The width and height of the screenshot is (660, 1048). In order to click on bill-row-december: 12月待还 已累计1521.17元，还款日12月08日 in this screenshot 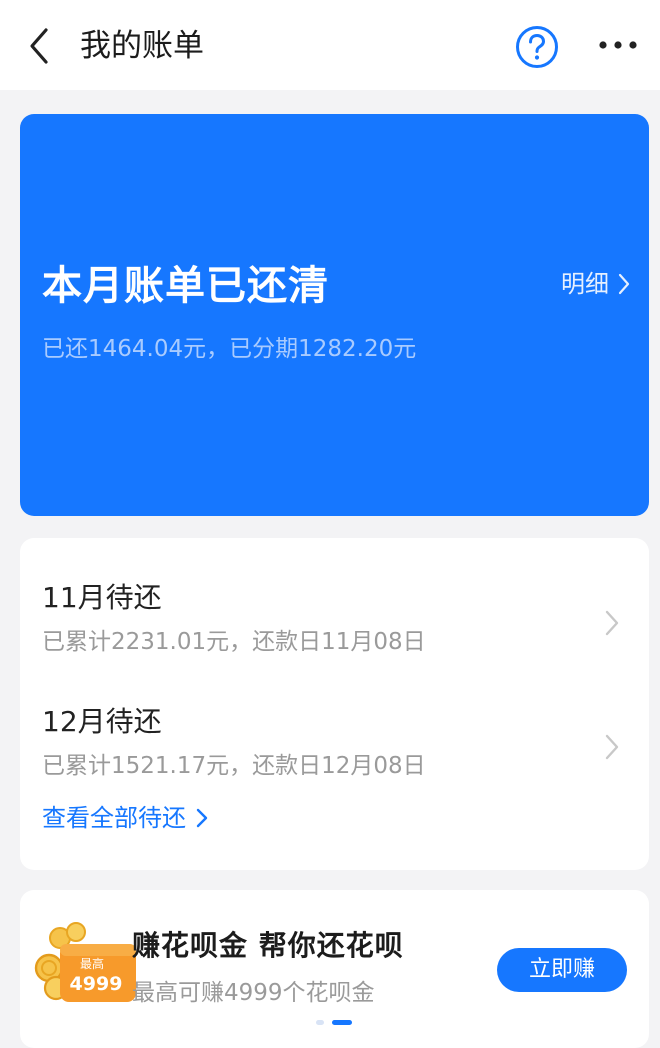, I will do `click(334, 754)`.